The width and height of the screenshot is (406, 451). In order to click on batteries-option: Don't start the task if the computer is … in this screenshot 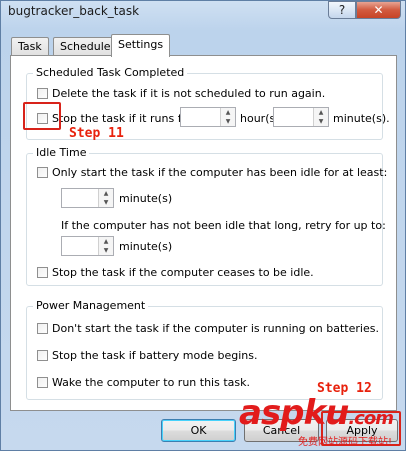, I will do `click(208, 328)`.